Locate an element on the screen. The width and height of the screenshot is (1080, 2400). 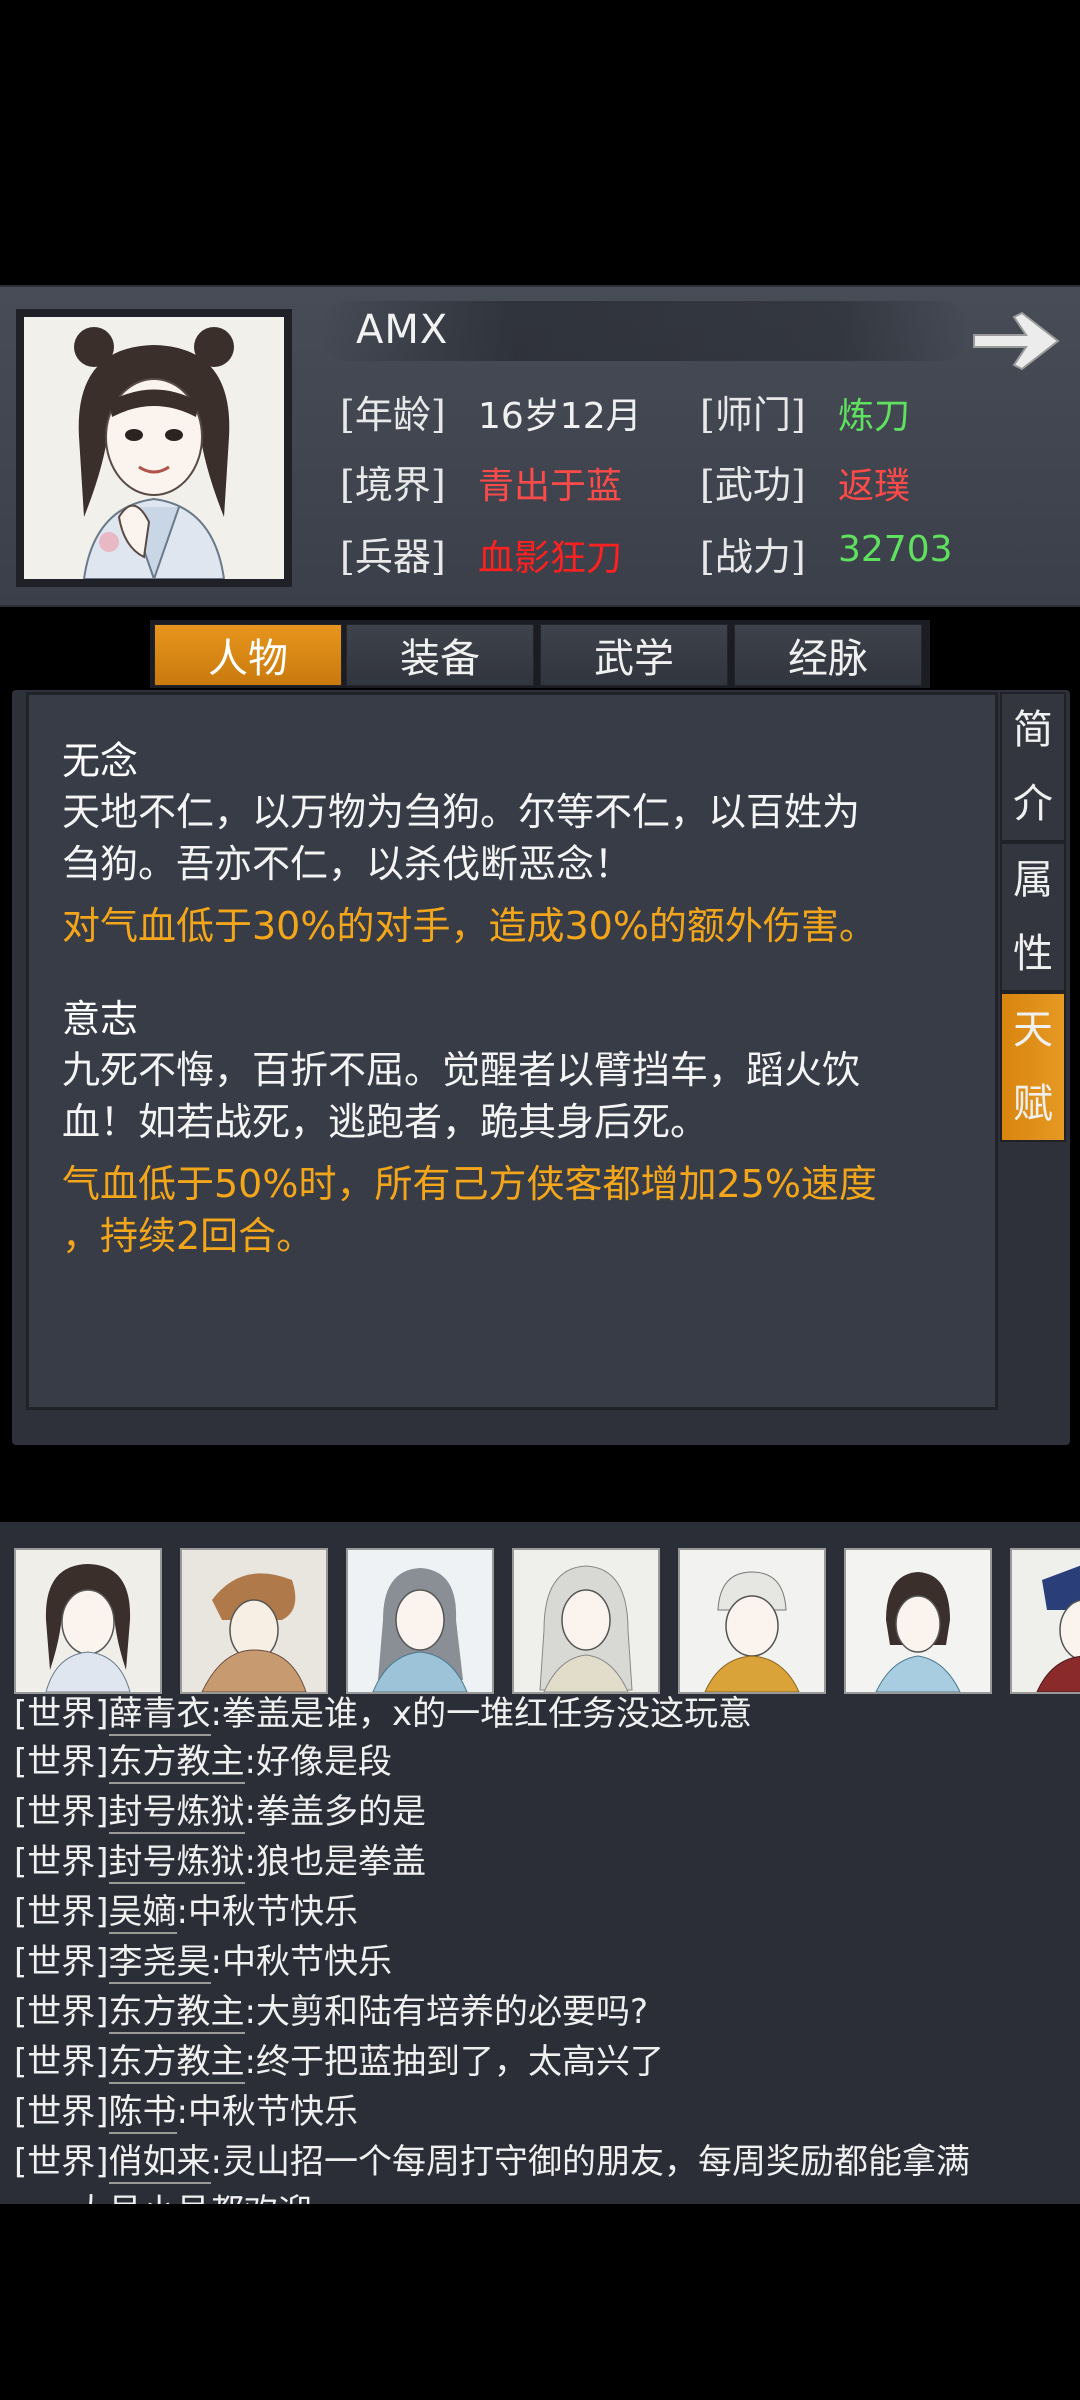
next-arrow-button is located at coordinates (1016, 341).